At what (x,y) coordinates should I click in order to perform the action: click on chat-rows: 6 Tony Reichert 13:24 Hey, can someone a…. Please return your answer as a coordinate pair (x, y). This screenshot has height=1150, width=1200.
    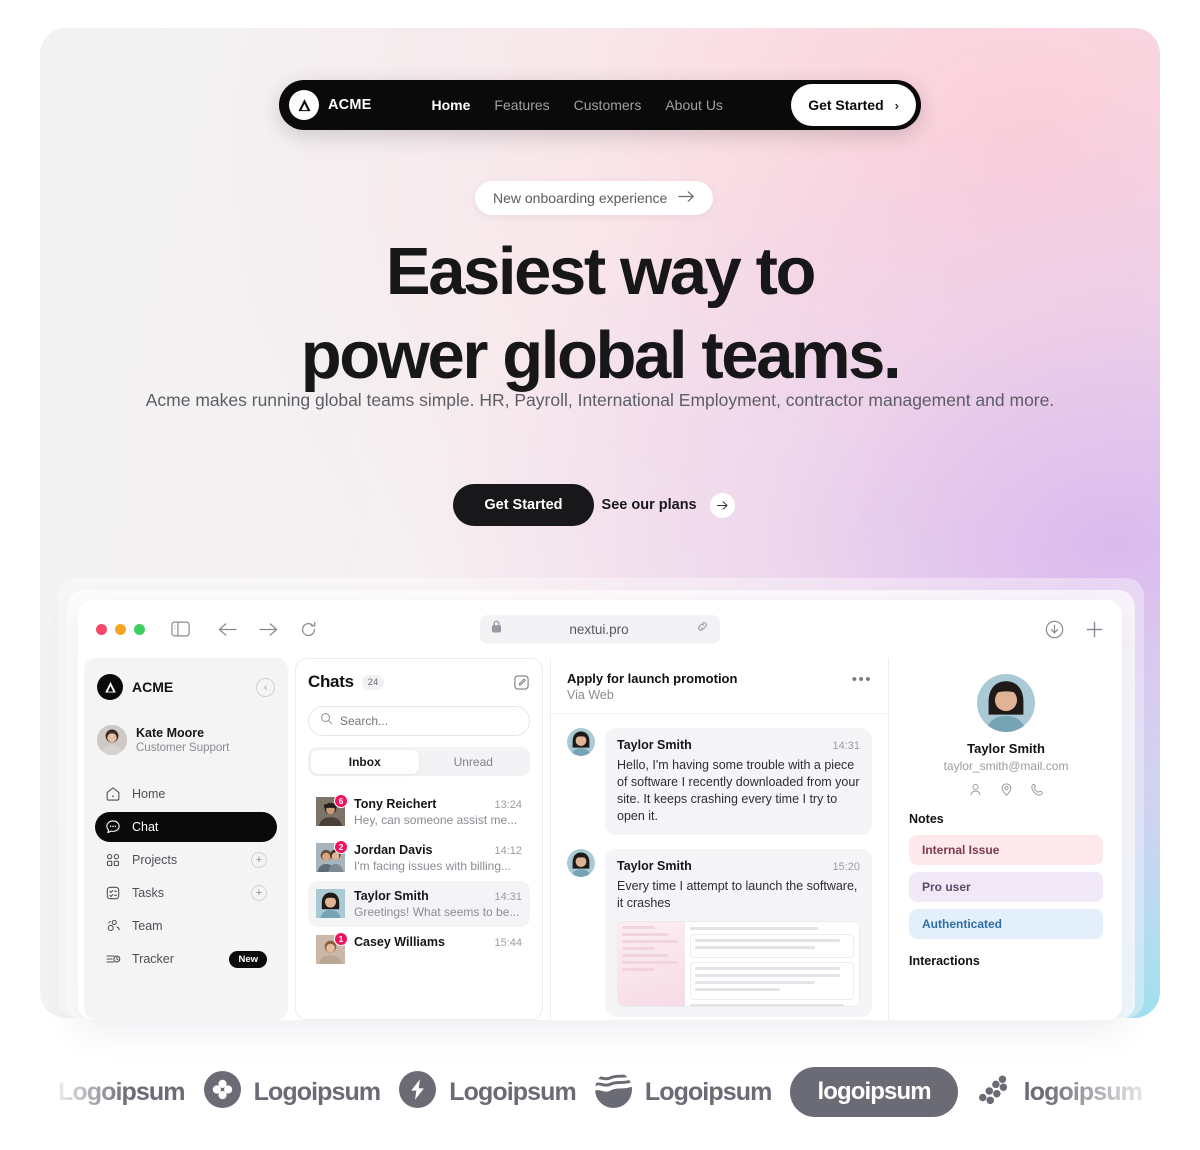
    Looking at the image, I should click on (419, 880).